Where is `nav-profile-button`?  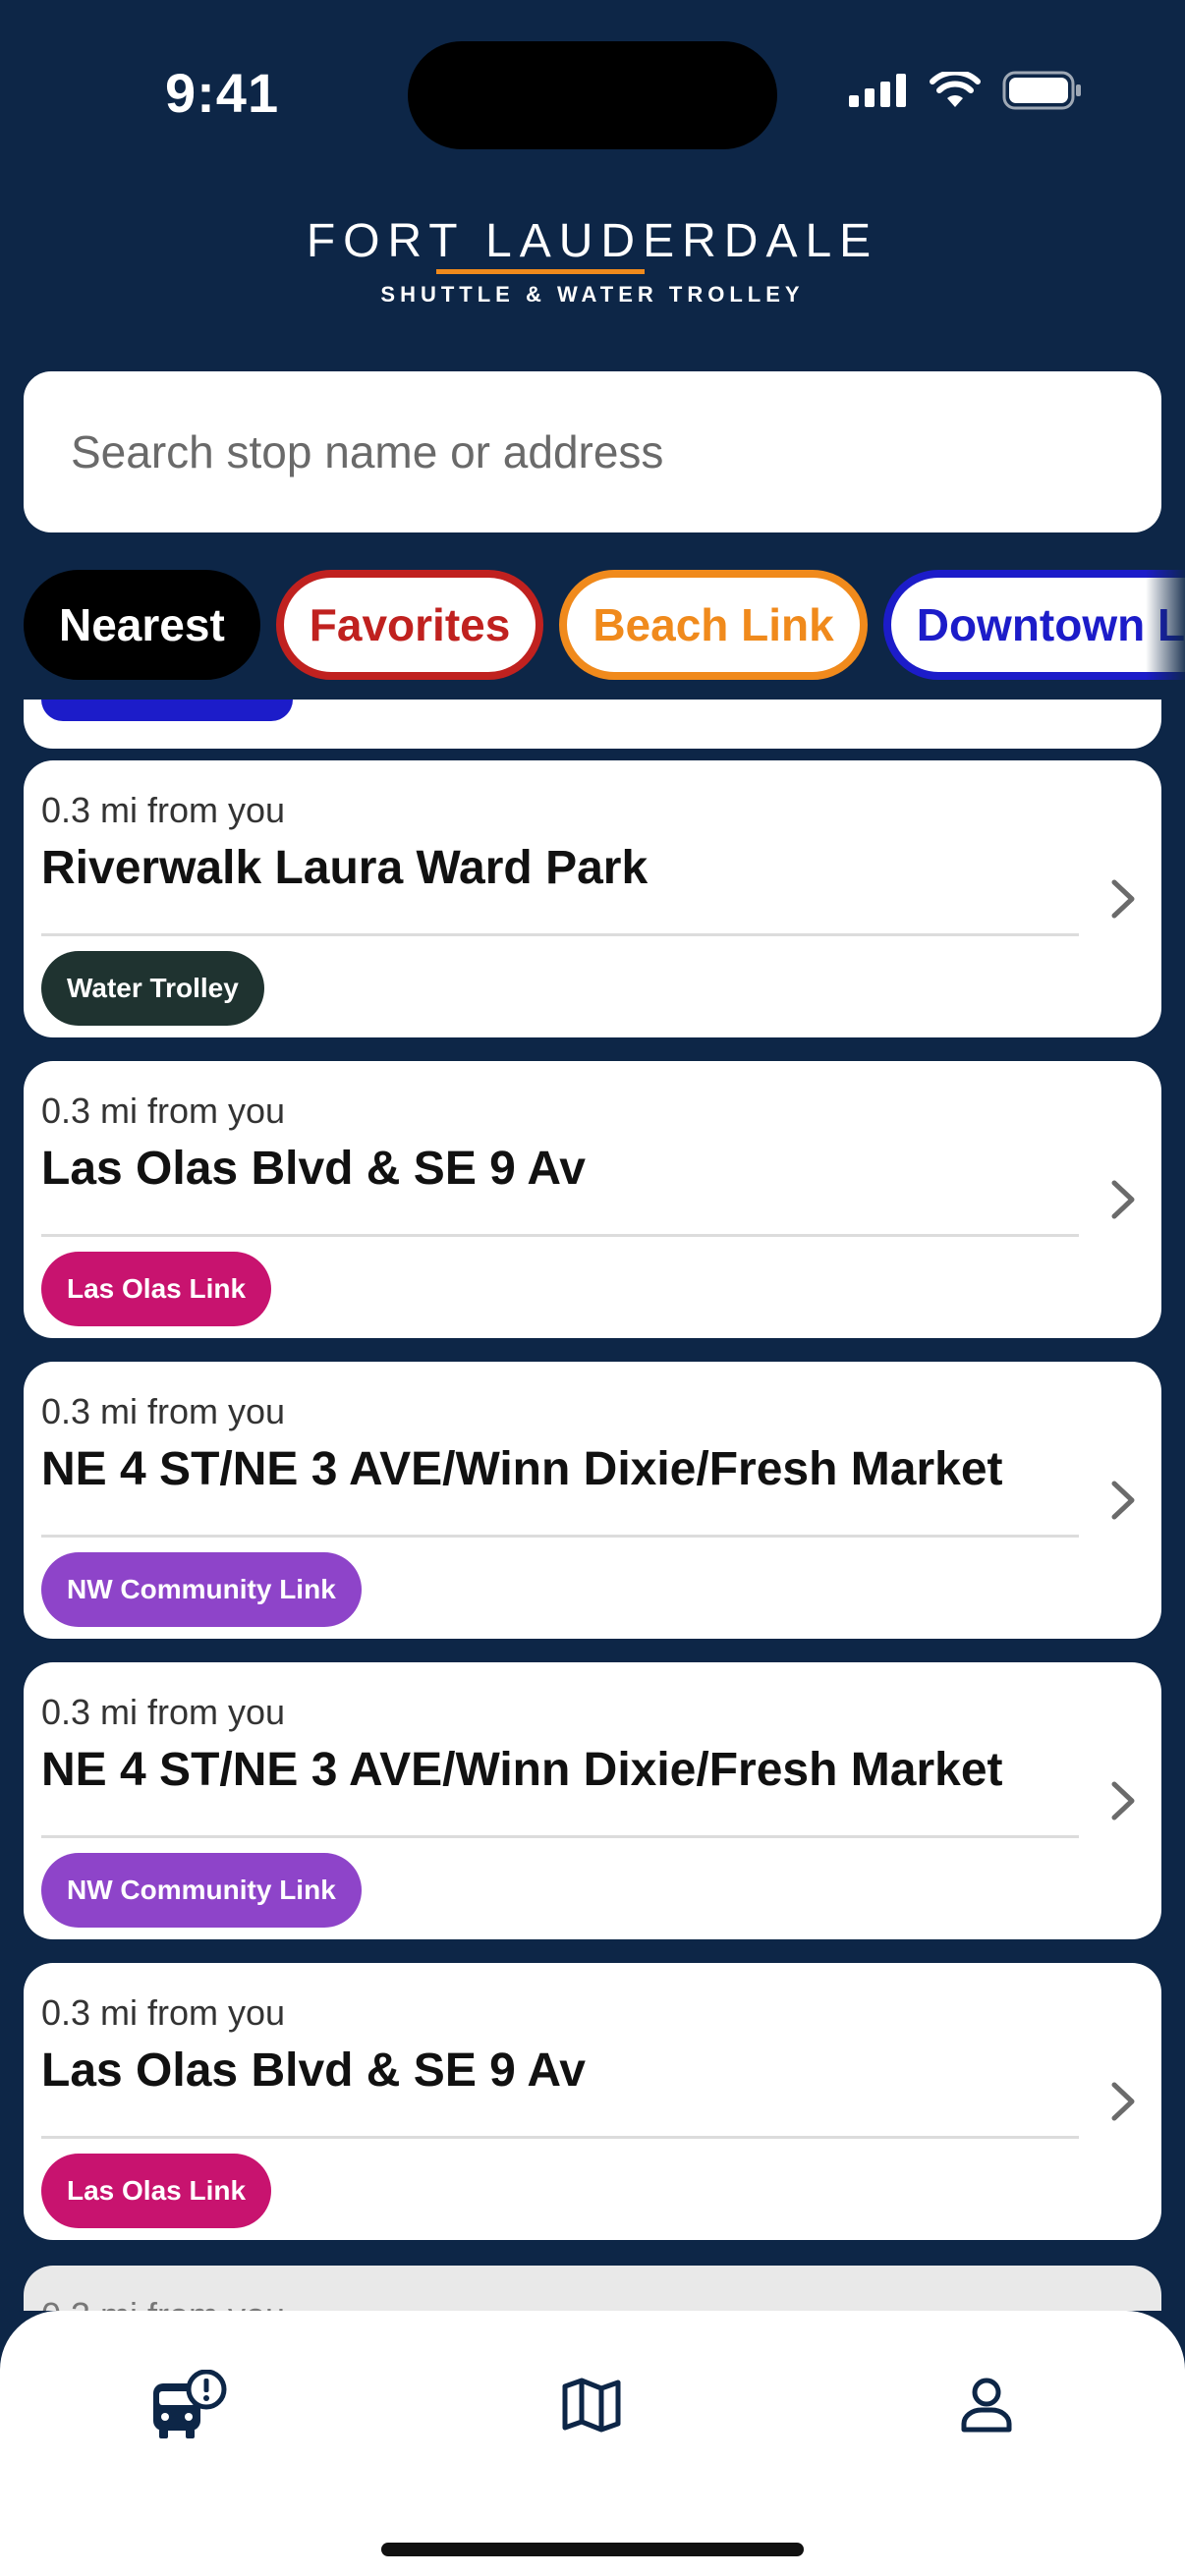
nav-profile-button is located at coordinates (987, 2405).